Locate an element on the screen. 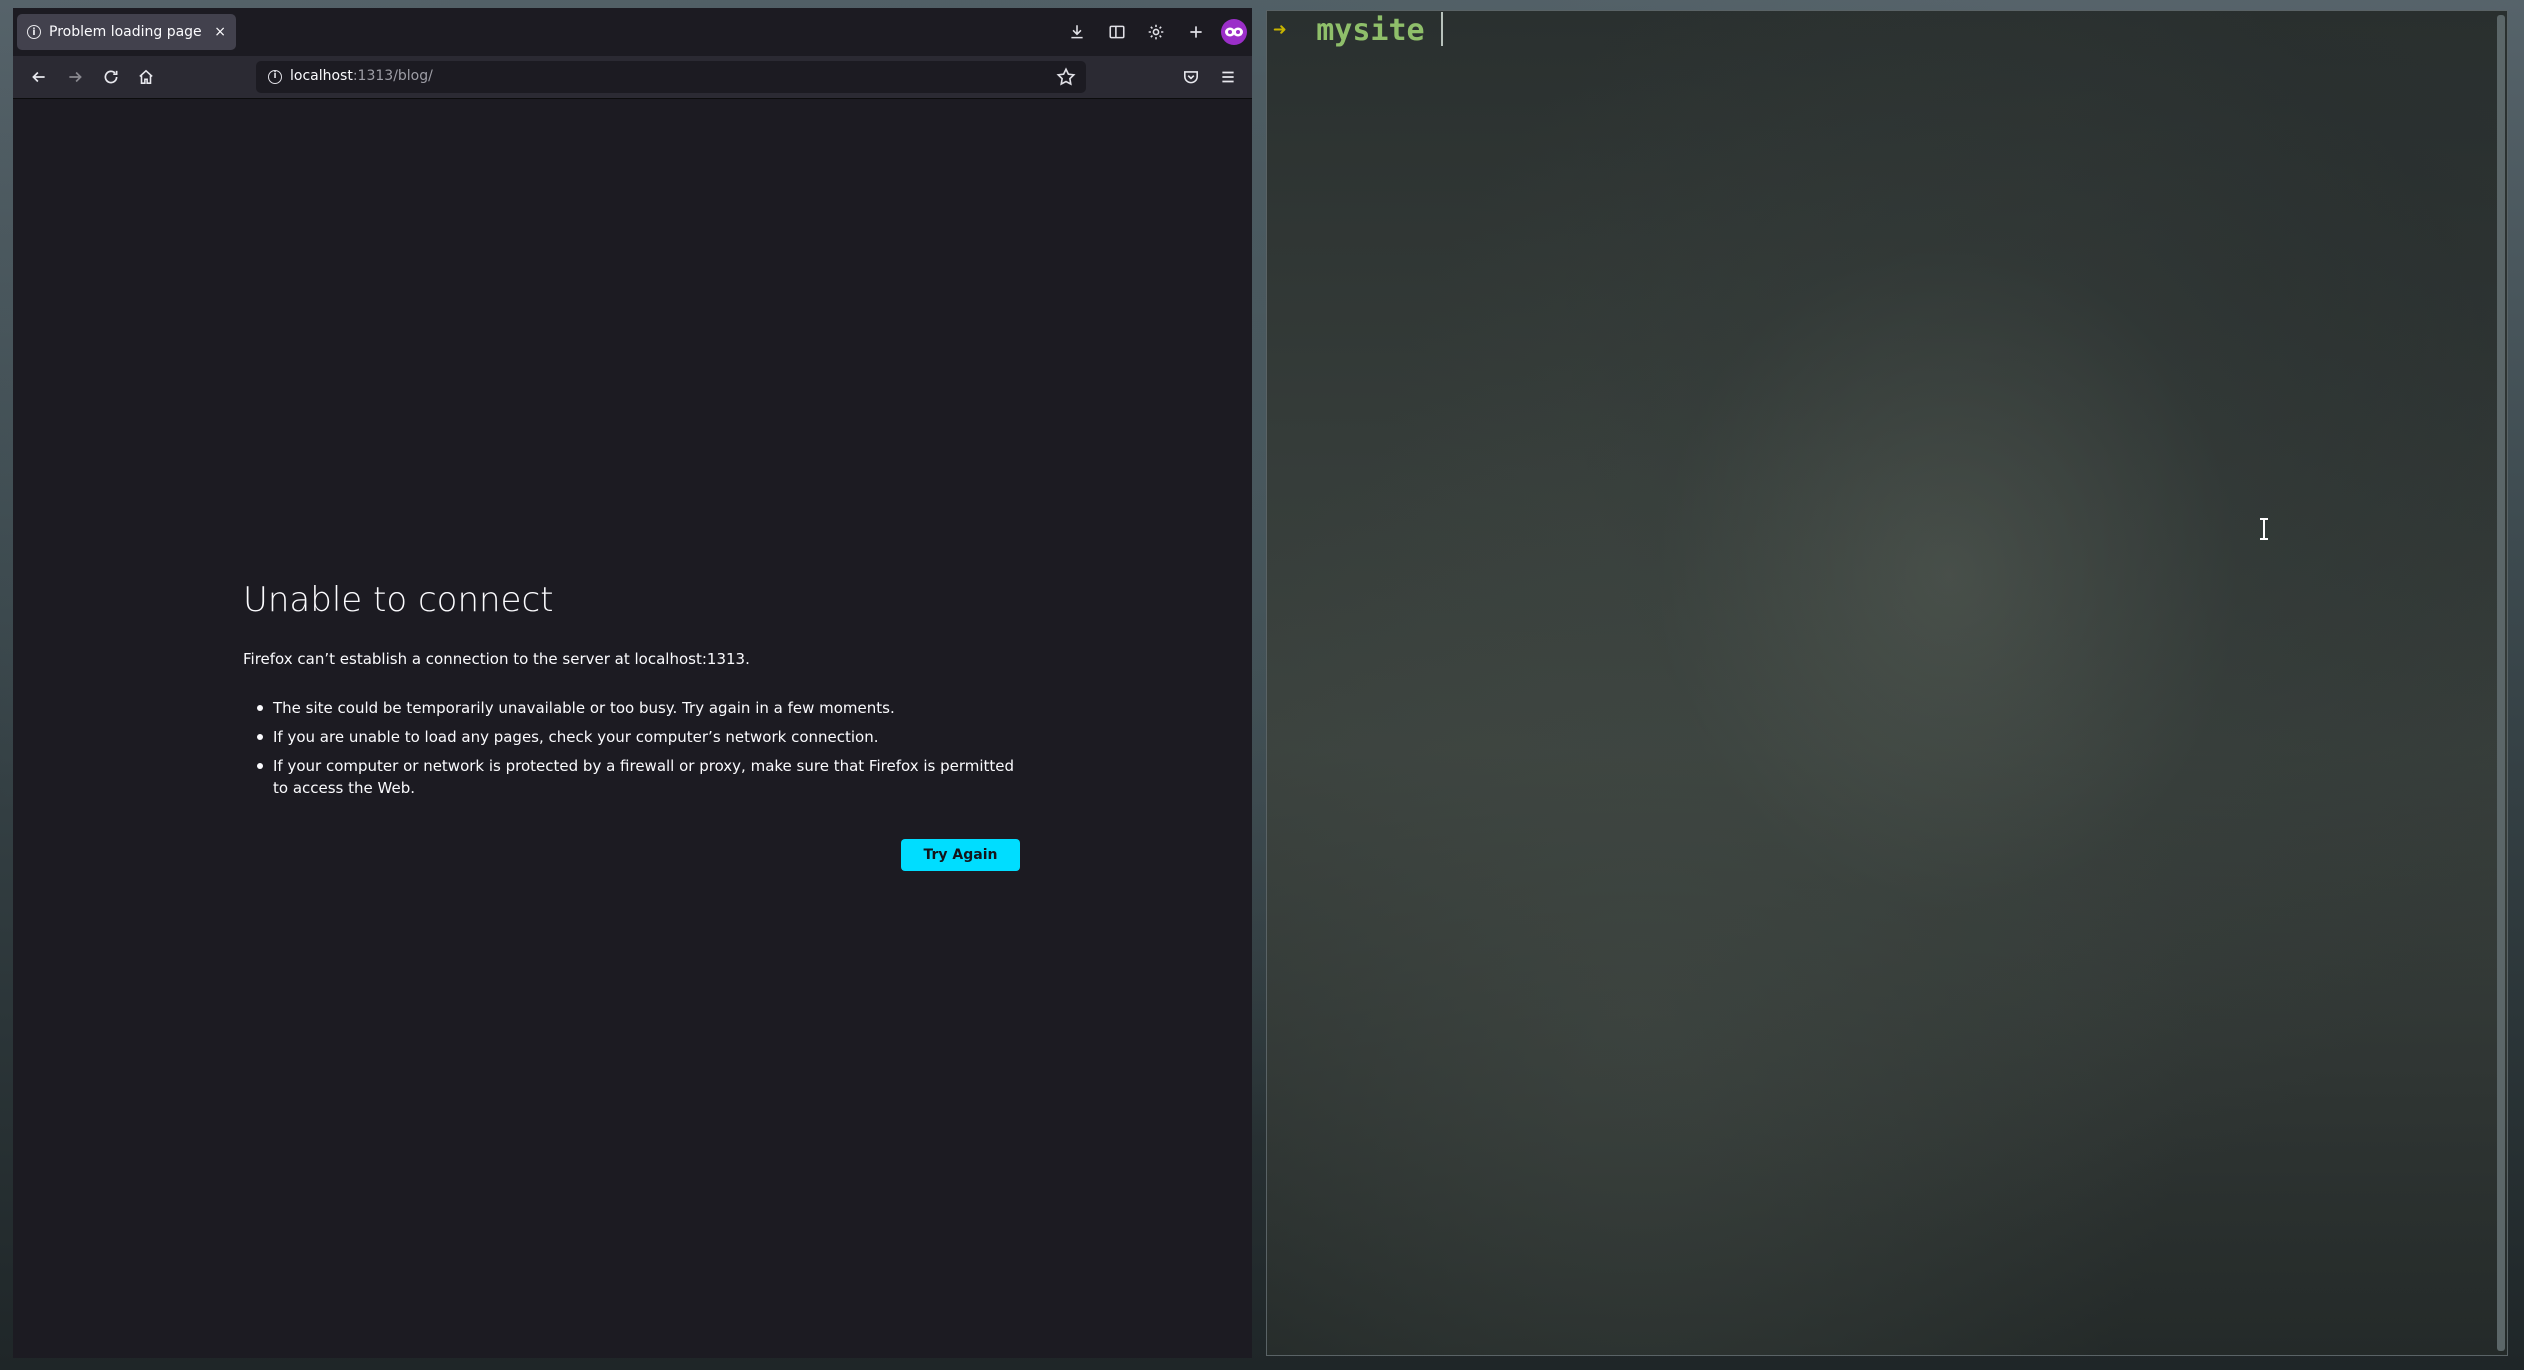 The image size is (2524, 1370). tab-problem-loading: i Problem loading page × is located at coordinates (126, 32).